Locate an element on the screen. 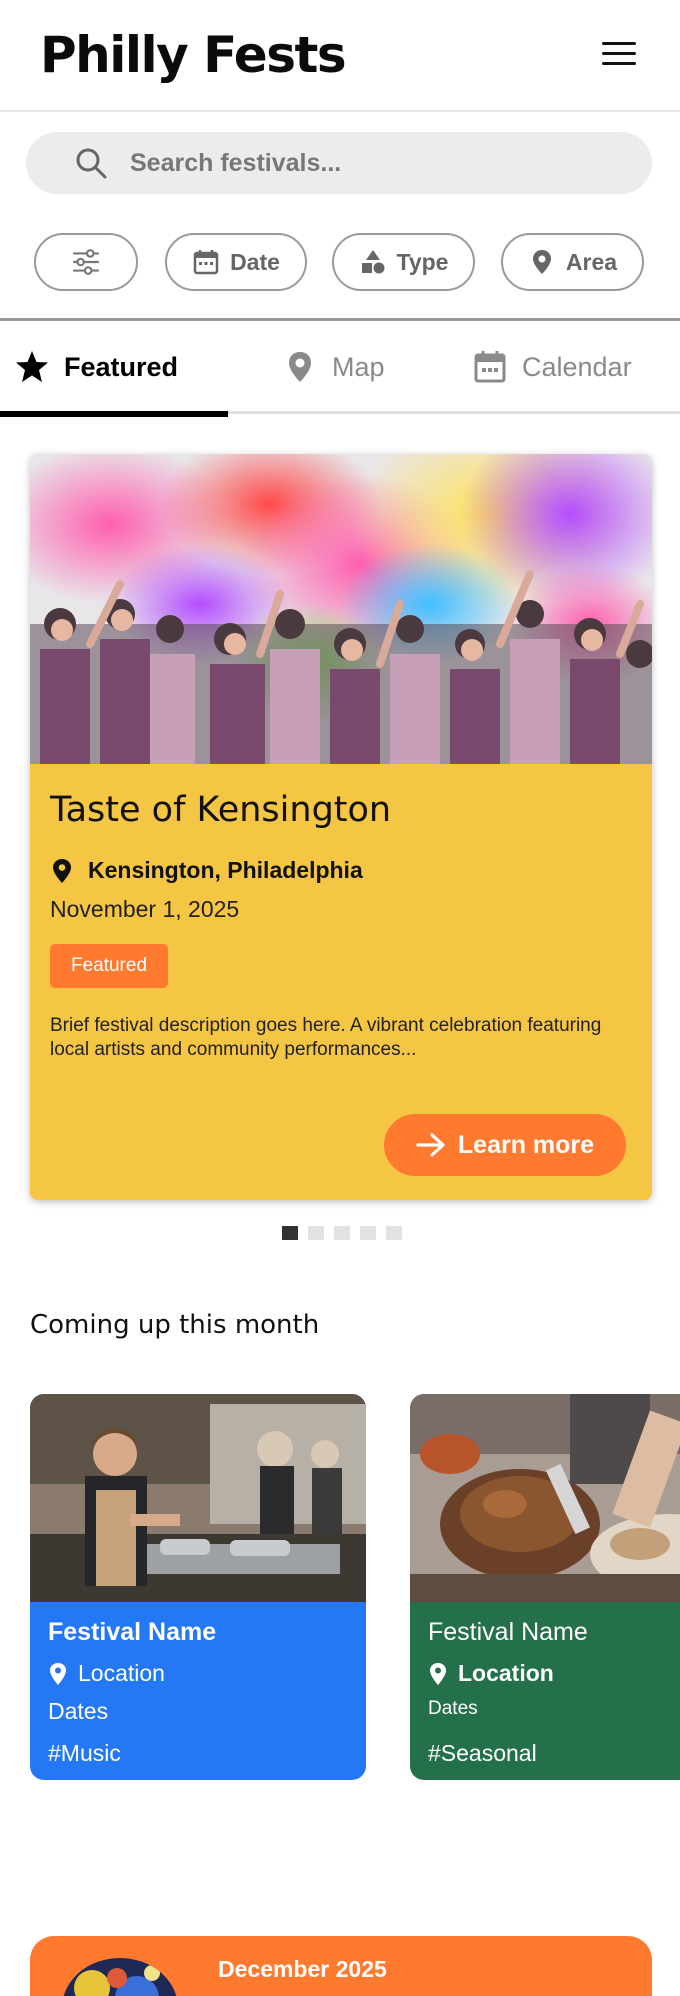 The height and width of the screenshot is (1996, 680). upcoming-month-banner: December 2025 is located at coordinates (341, 1966).